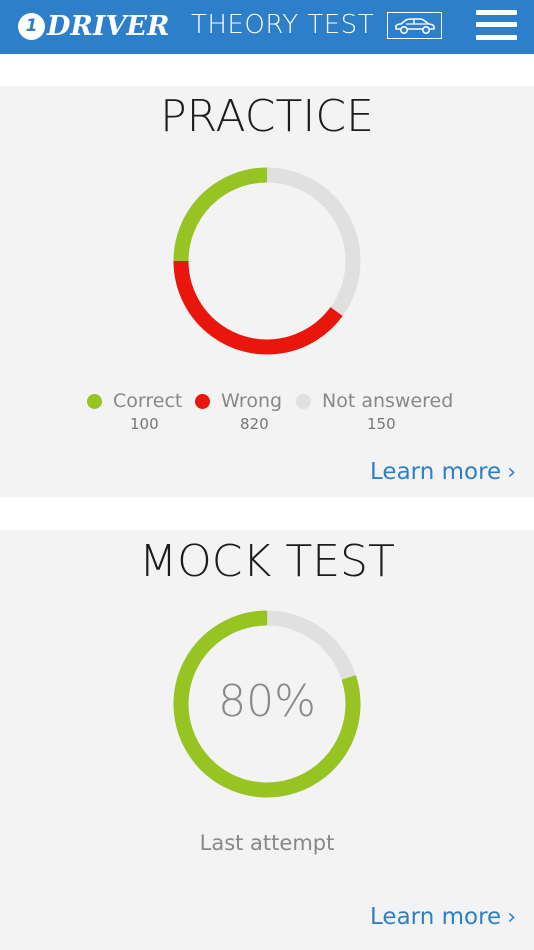 Image resolution: width=534 pixels, height=950 pixels. What do you see at coordinates (254, 424) in the screenshot?
I see `legend-count: 820` at bounding box center [254, 424].